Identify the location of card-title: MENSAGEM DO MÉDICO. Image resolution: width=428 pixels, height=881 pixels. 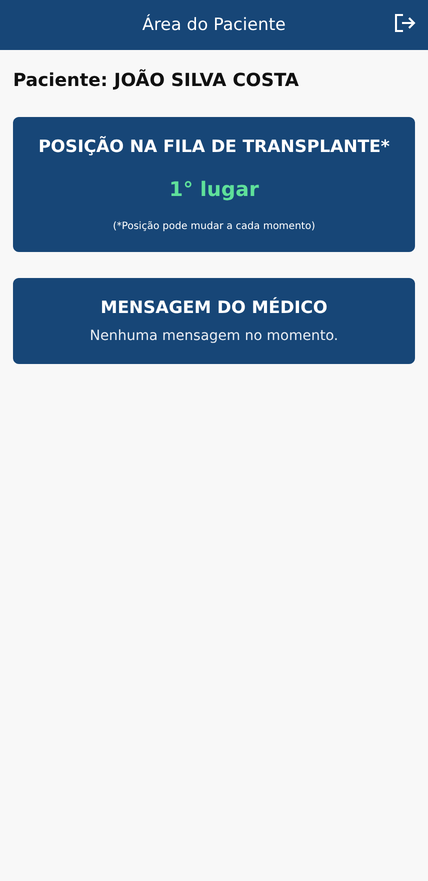
(214, 308).